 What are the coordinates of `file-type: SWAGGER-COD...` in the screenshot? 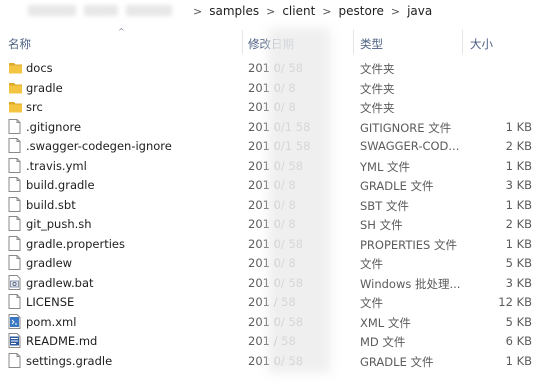 It's located at (410, 146).